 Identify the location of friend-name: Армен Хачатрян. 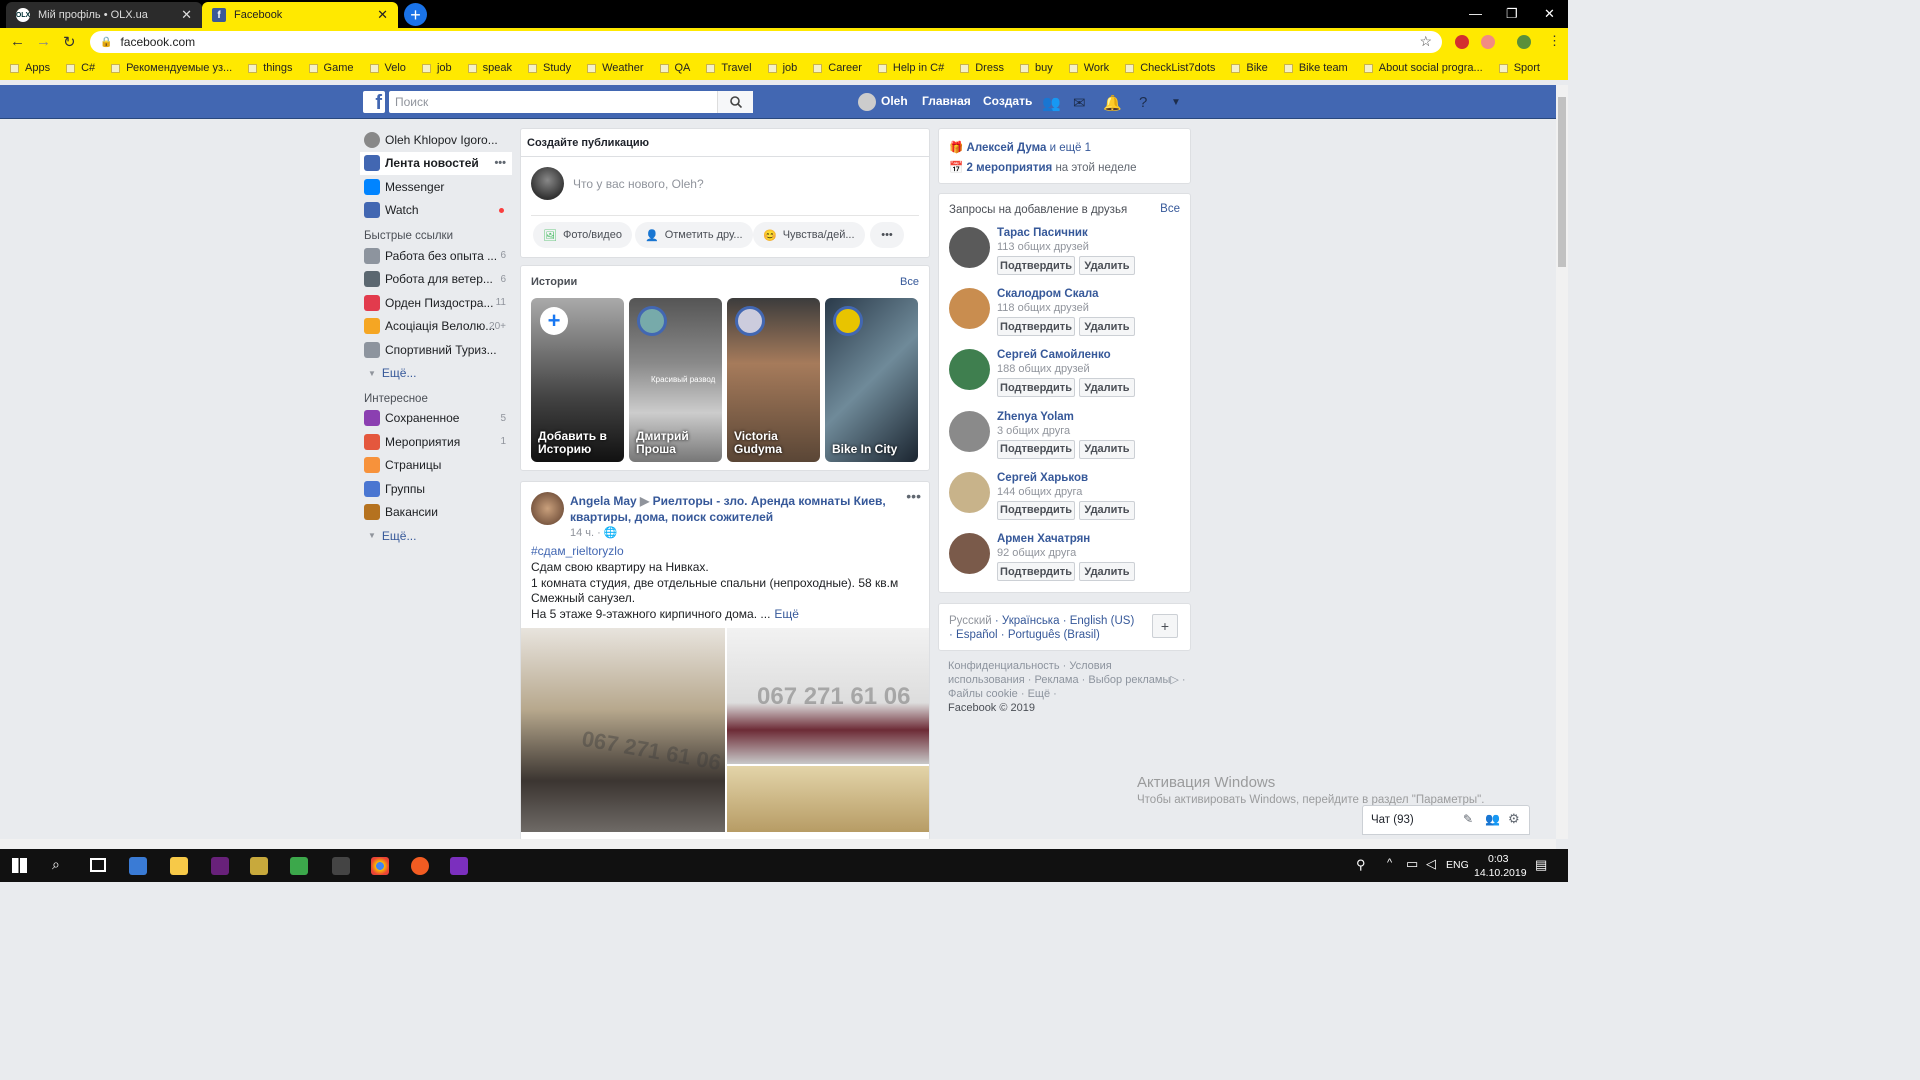
(1043, 539).